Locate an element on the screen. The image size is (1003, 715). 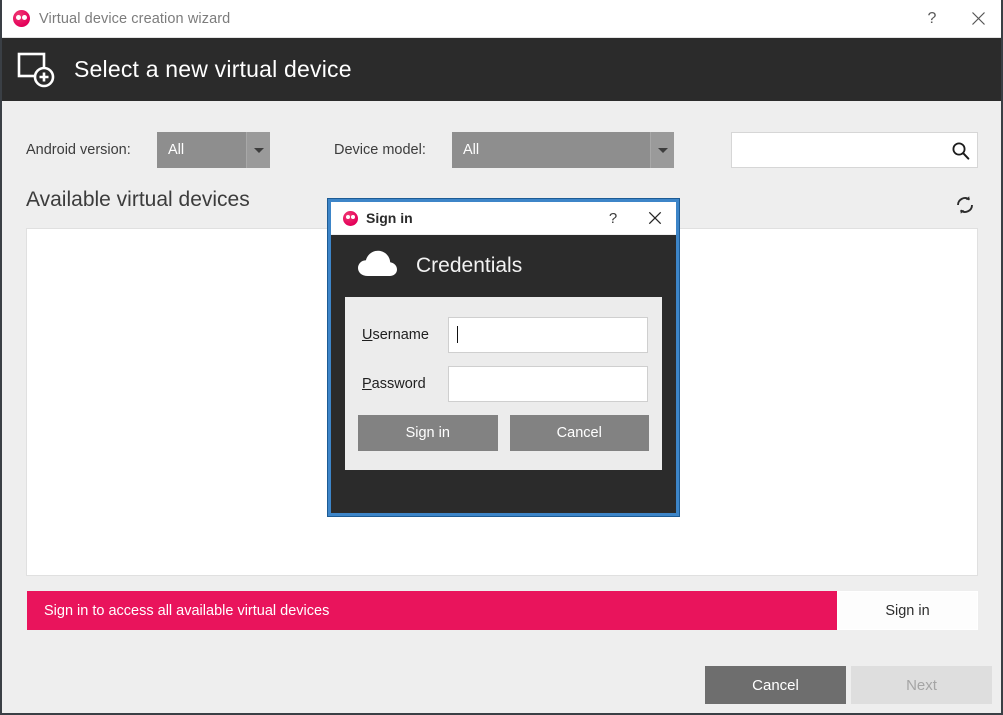
dialog-signin-button: Sign in is located at coordinates (428, 433).